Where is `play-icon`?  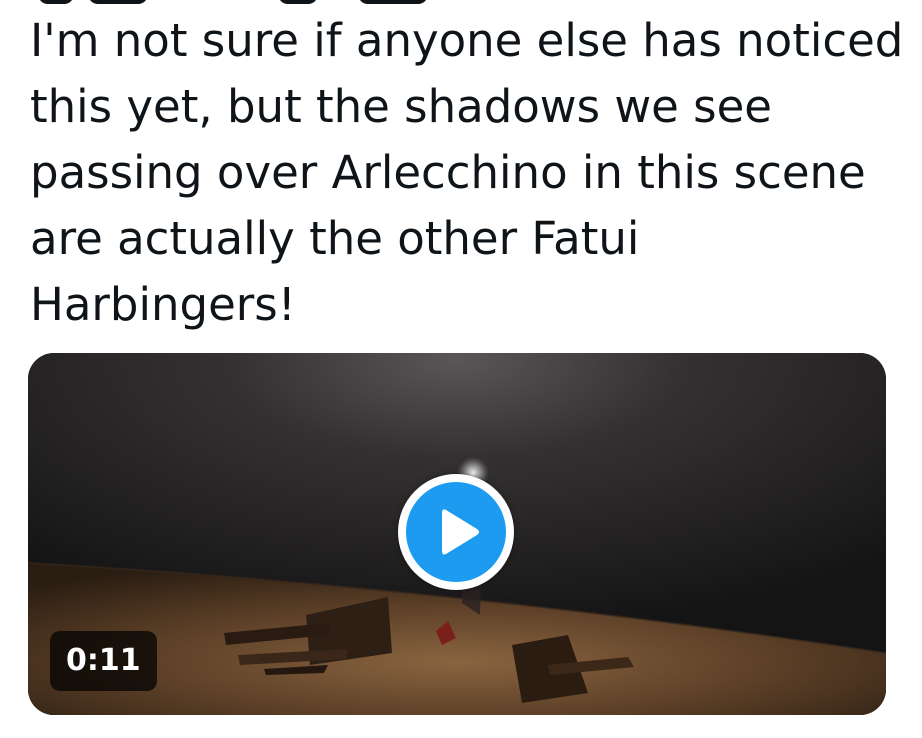 play-icon is located at coordinates (456, 532).